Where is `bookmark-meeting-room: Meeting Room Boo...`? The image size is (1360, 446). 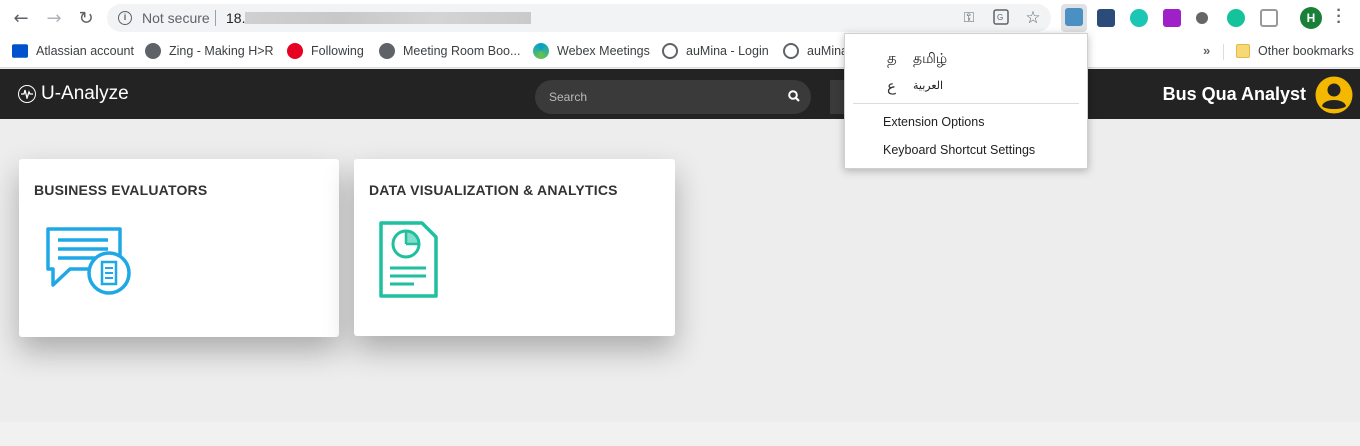
bookmark-meeting-room: Meeting Room Boo... is located at coordinates (449, 51).